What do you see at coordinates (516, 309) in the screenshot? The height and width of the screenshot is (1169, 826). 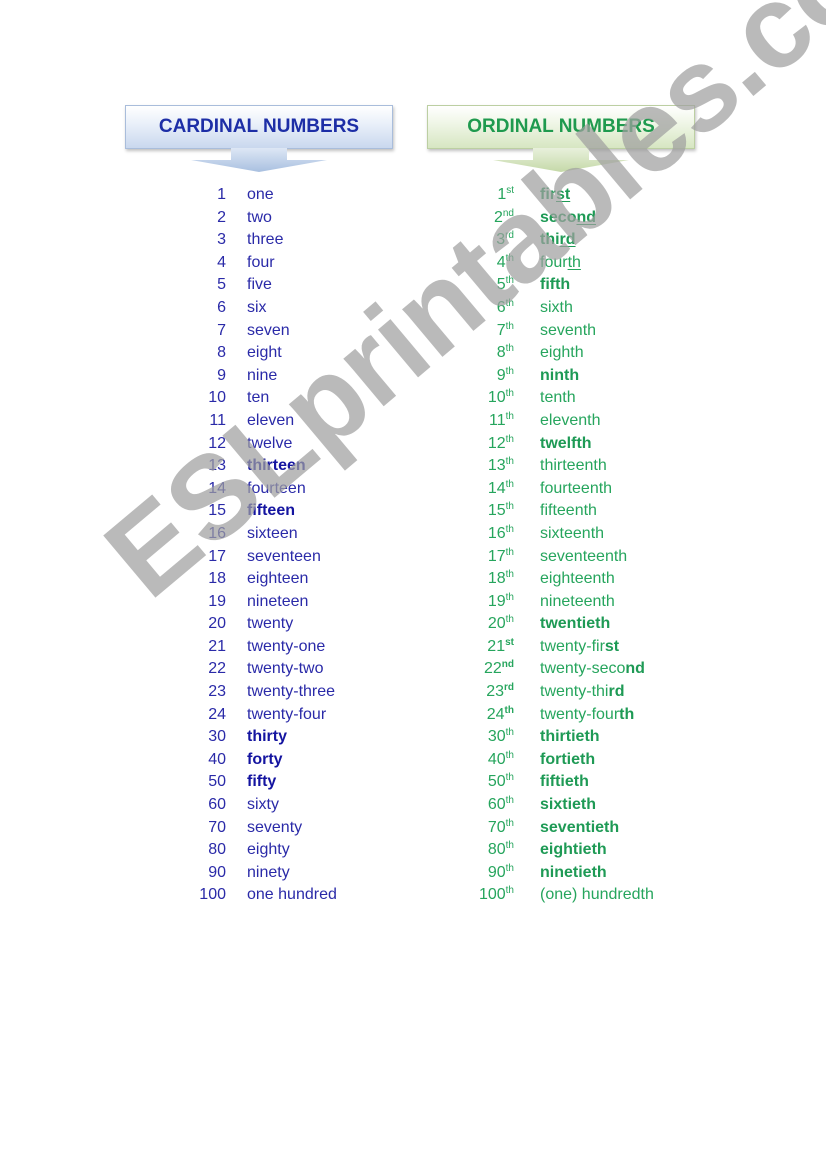 I see `ordinal-row: 6th sixth` at bounding box center [516, 309].